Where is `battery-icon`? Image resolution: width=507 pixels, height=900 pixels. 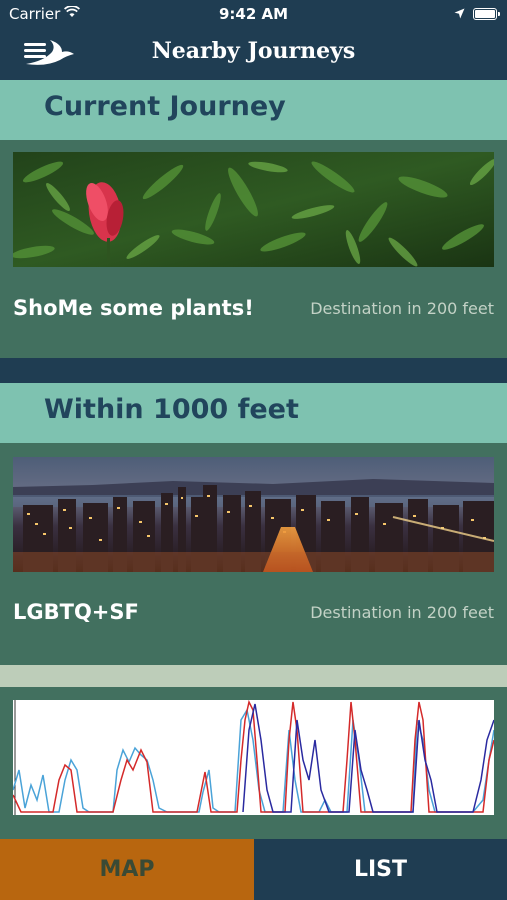 battery-icon is located at coordinates (486, 14).